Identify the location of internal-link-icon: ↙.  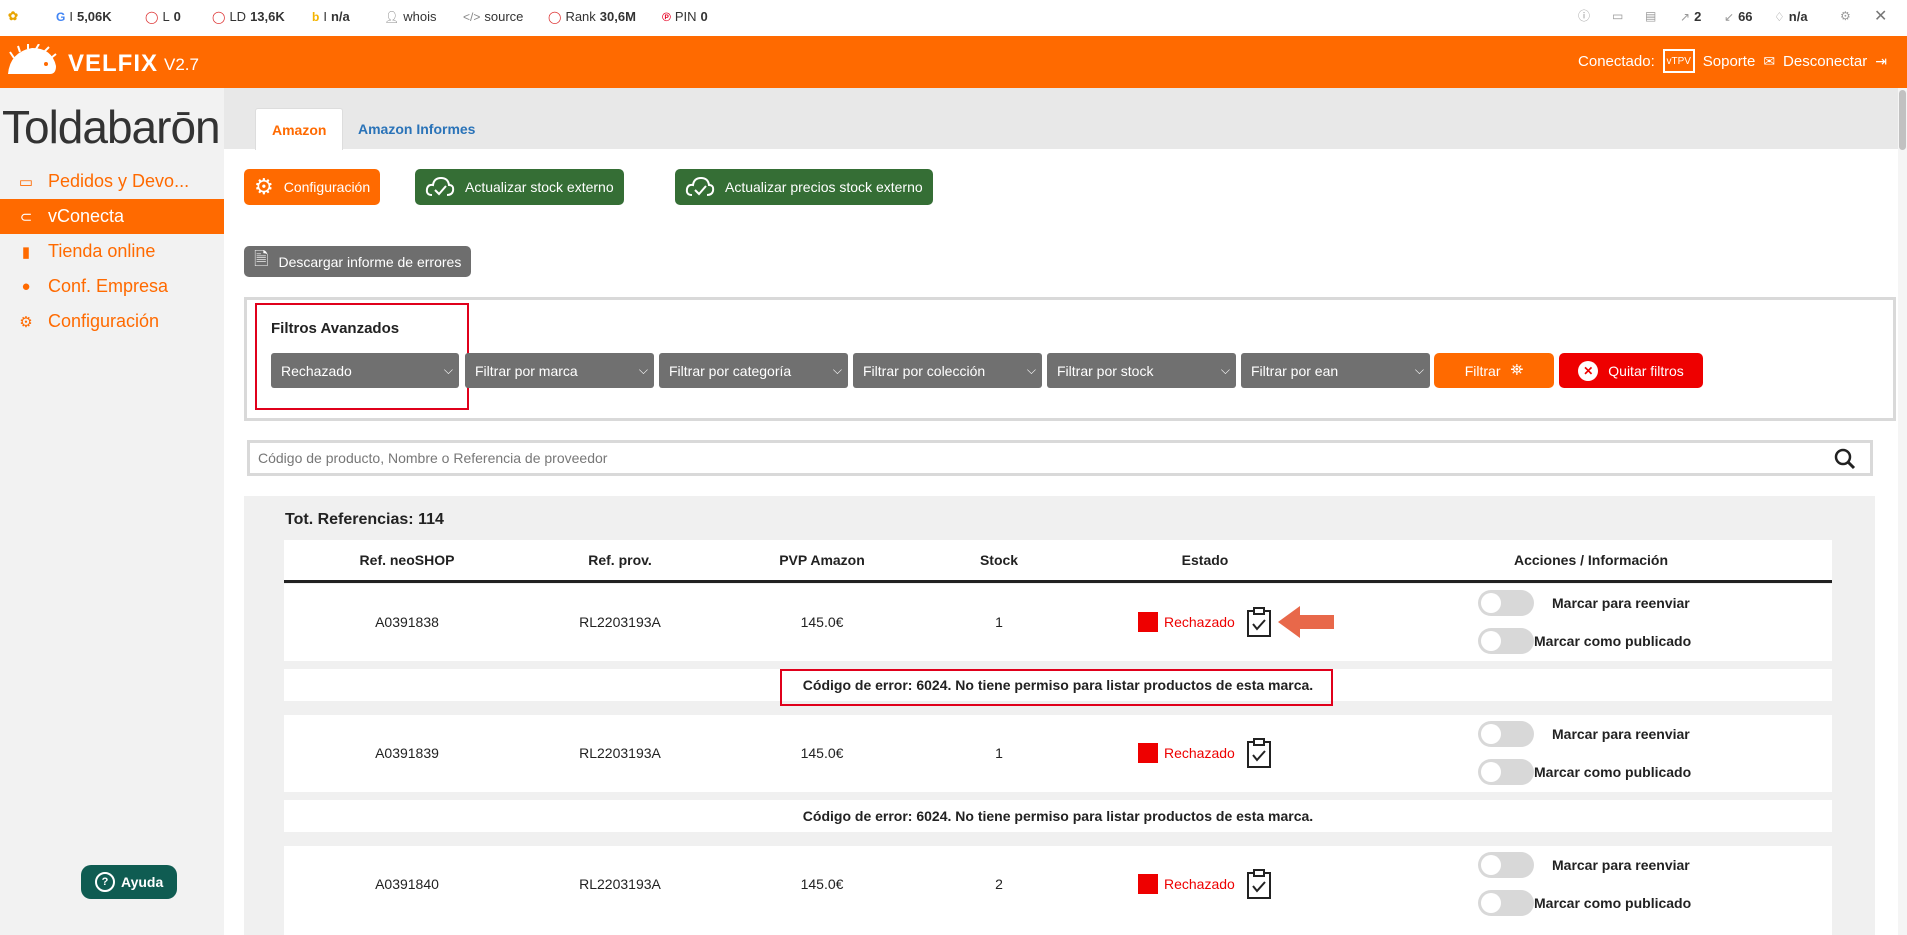
(1729, 16).